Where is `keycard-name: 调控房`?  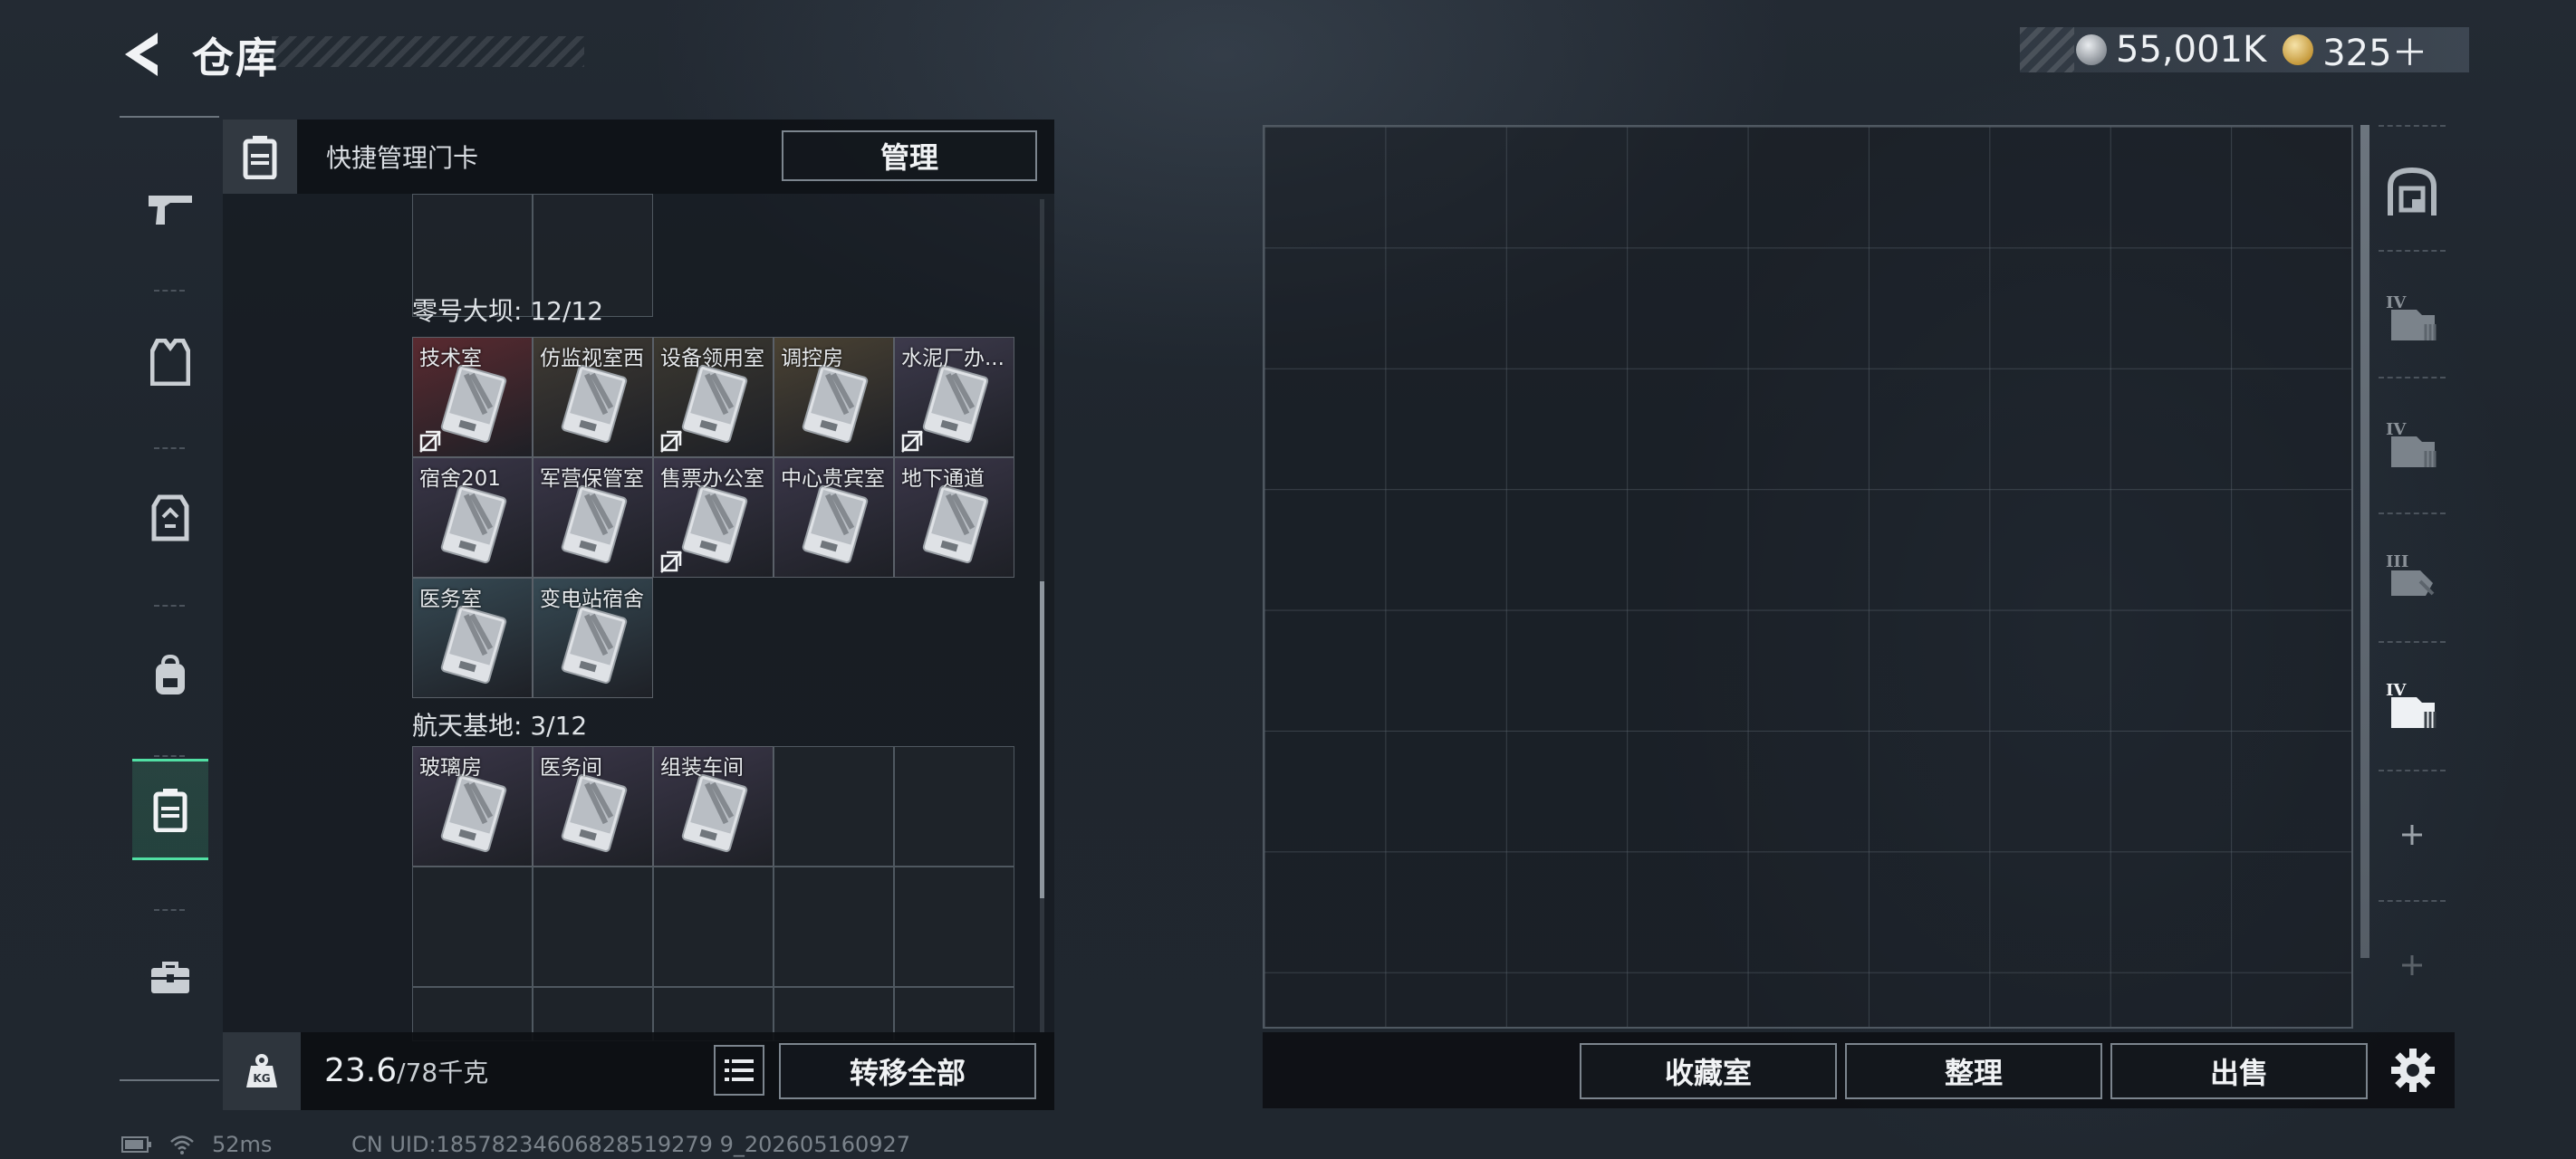
keycard-name: 调控房 is located at coordinates (812, 358).